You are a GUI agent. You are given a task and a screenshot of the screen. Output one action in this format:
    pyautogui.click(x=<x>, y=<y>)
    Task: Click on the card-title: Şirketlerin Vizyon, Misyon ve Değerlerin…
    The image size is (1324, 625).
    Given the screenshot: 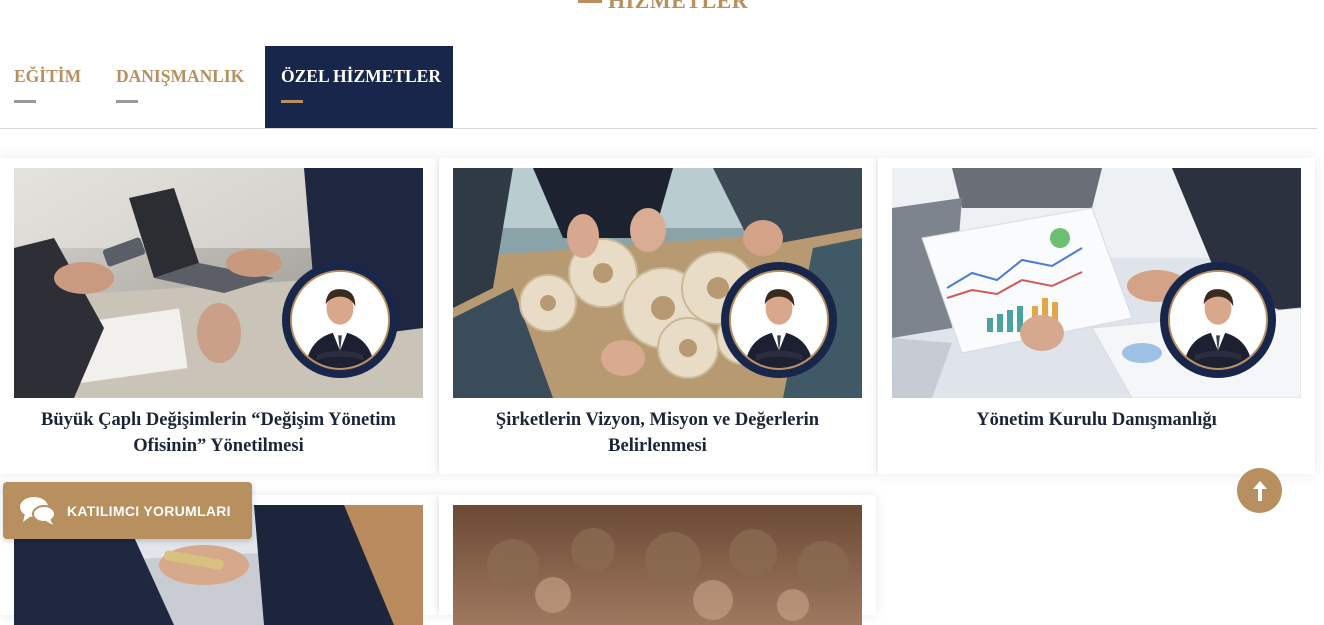 What is the action you would take?
    pyautogui.click(x=657, y=433)
    